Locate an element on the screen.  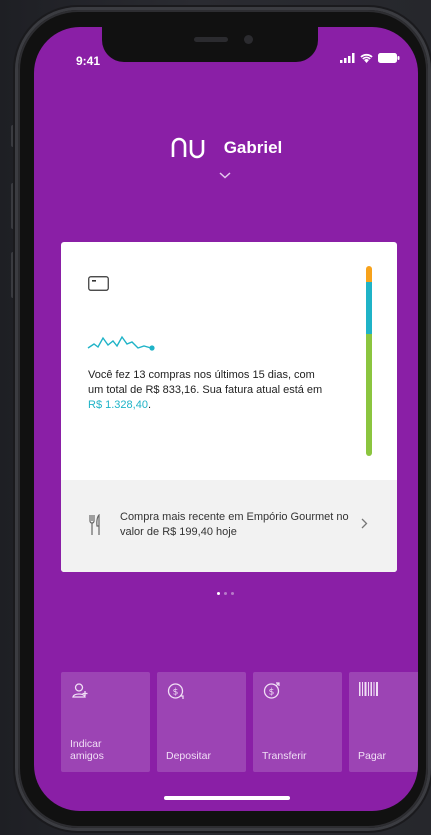
deposit-icon: $ is located at coordinates (175, 691).